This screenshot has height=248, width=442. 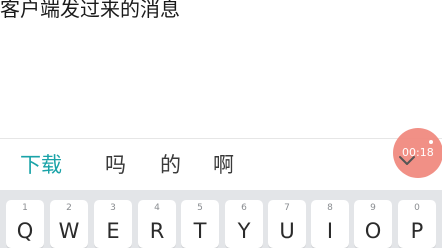 What do you see at coordinates (69, 231) in the screenshot?
I see `key-letter: W` at bounding box center [69, 231].